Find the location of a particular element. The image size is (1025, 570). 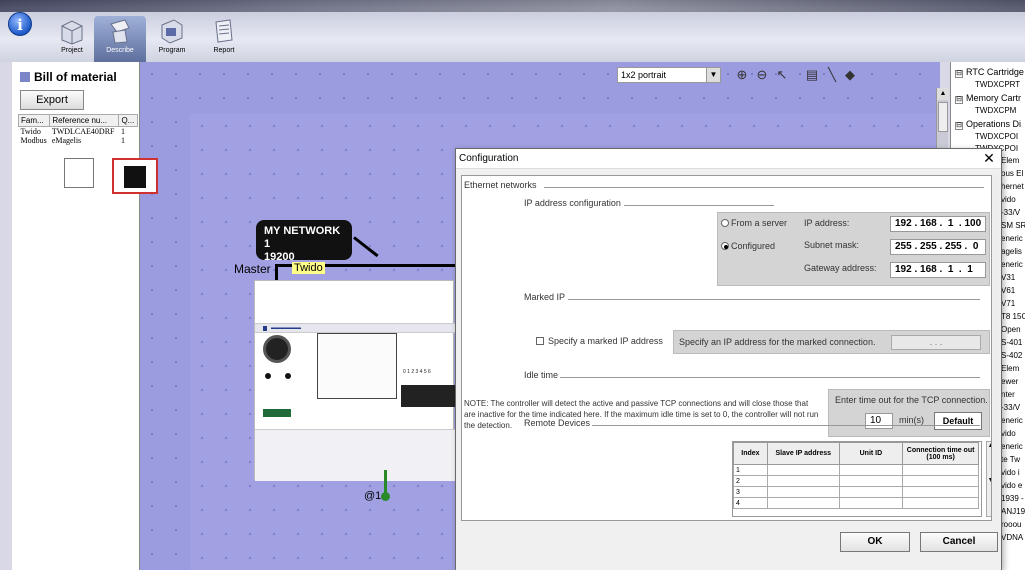

tree-leaf: TWDXCPM is located at coordinates (995, 110).